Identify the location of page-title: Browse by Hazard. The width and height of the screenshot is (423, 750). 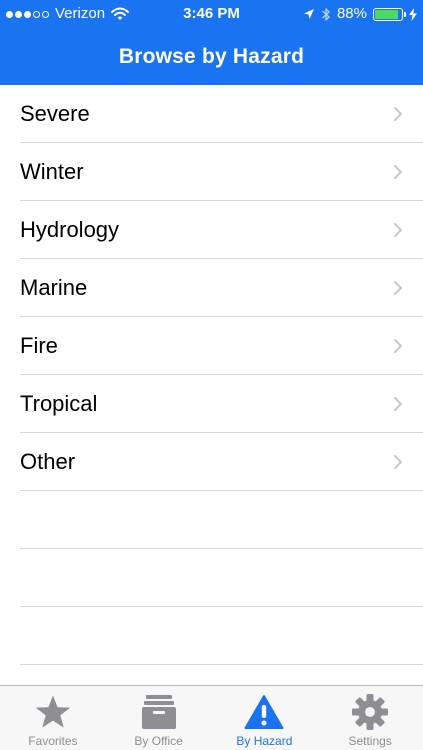
(211, 56).